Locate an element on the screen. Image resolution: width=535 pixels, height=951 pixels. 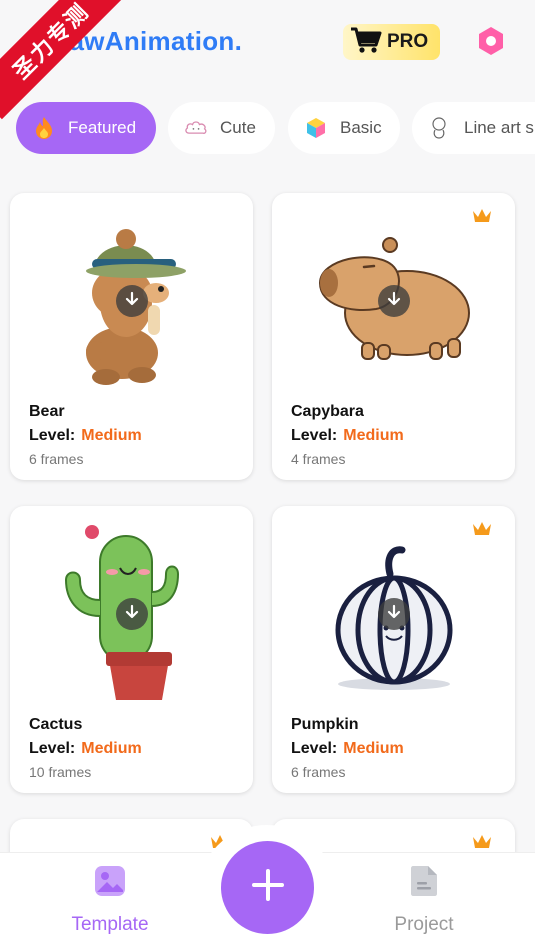
plus-icon is located at coordinates (268, 887).